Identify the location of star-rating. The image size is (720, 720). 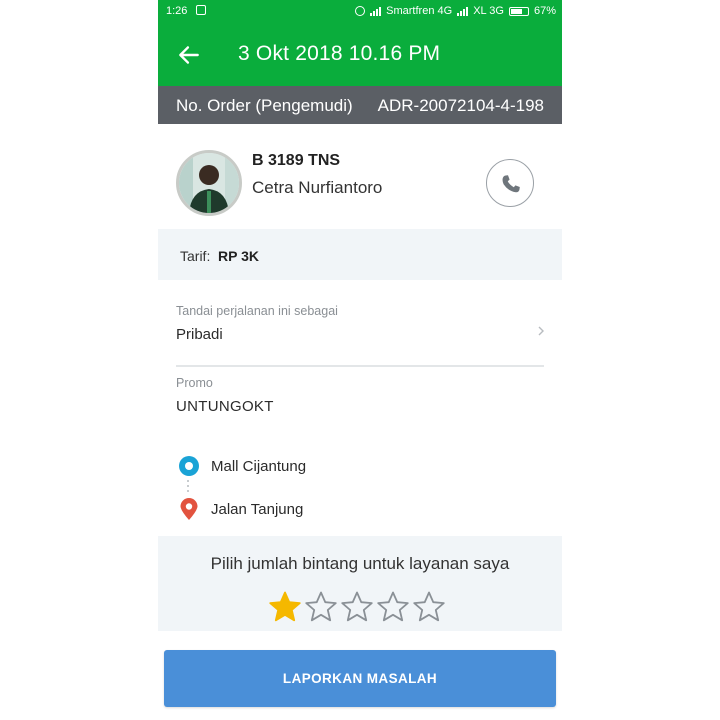
(357, 607).